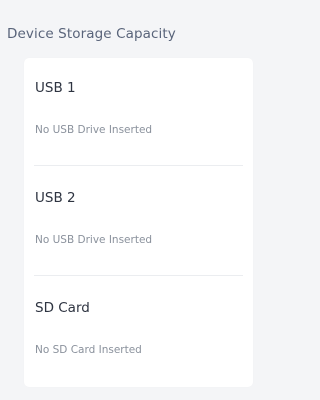  Describe the element at coordinates (91, 34) in the screenshot. I see `panel-title: Device Storage Capacity` at that location.